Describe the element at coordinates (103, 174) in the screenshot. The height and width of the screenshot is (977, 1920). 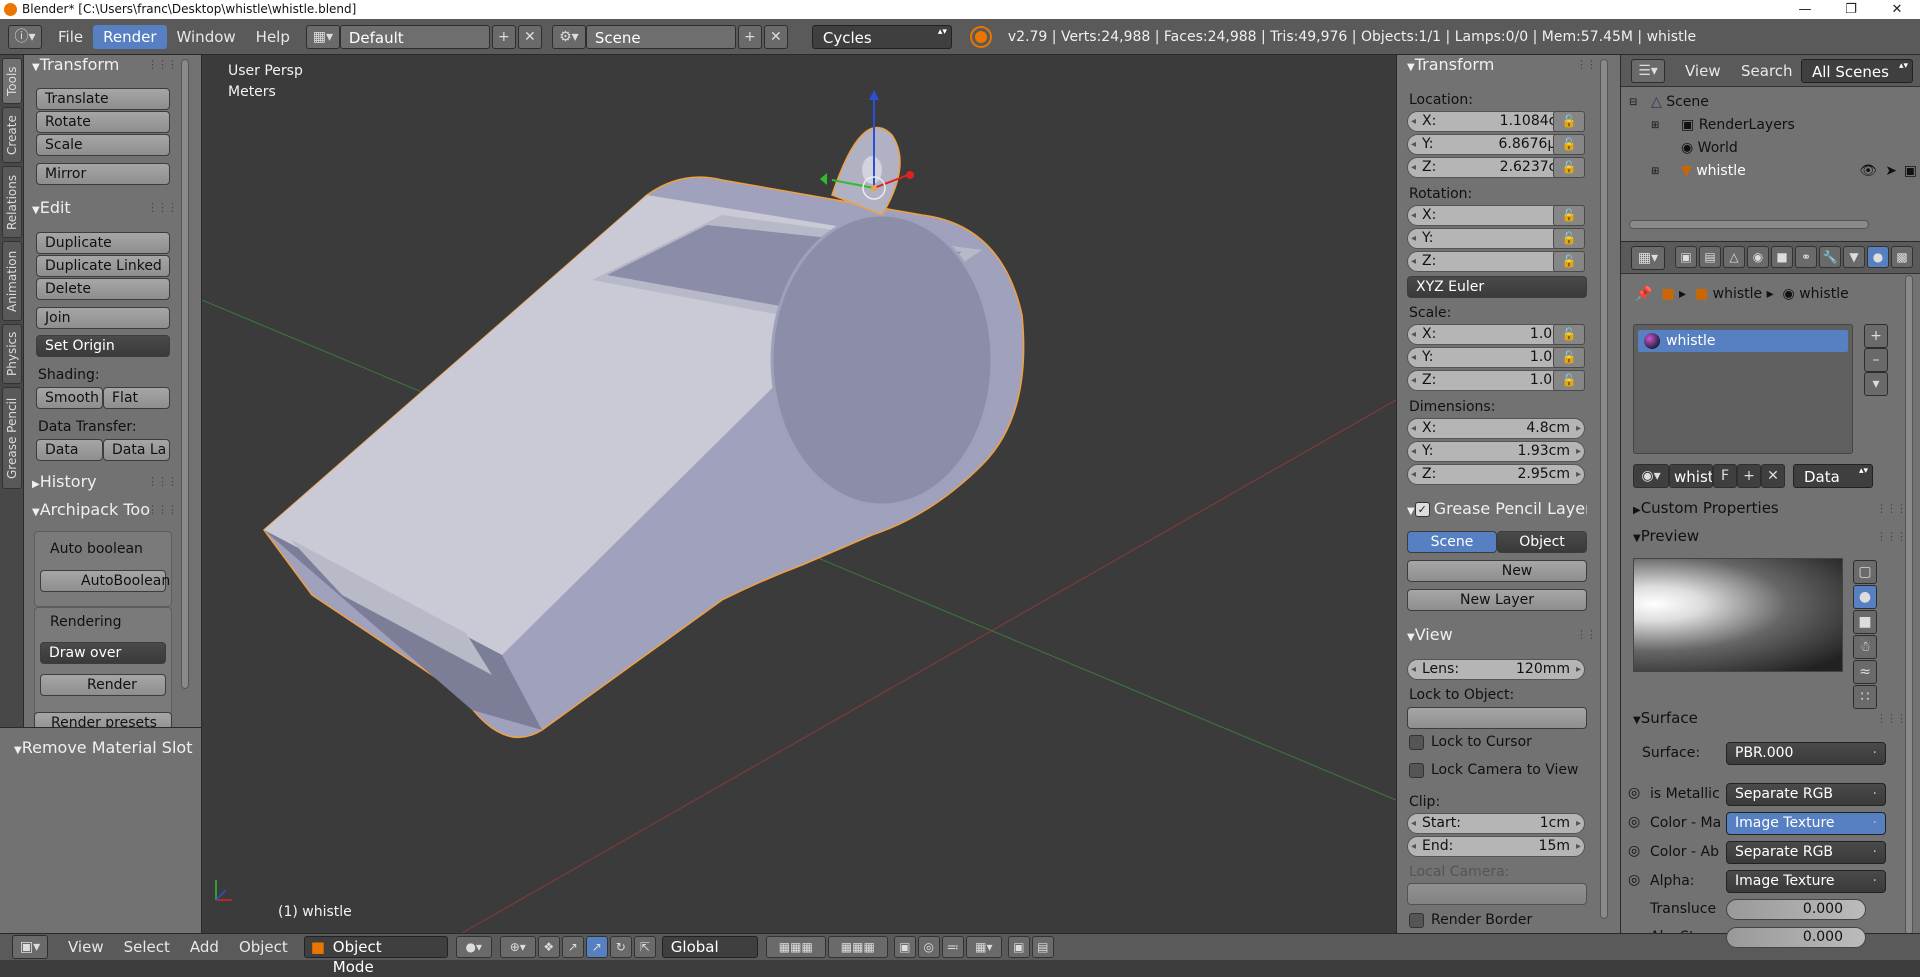
I see `mirror-button: Mirror` at that location.